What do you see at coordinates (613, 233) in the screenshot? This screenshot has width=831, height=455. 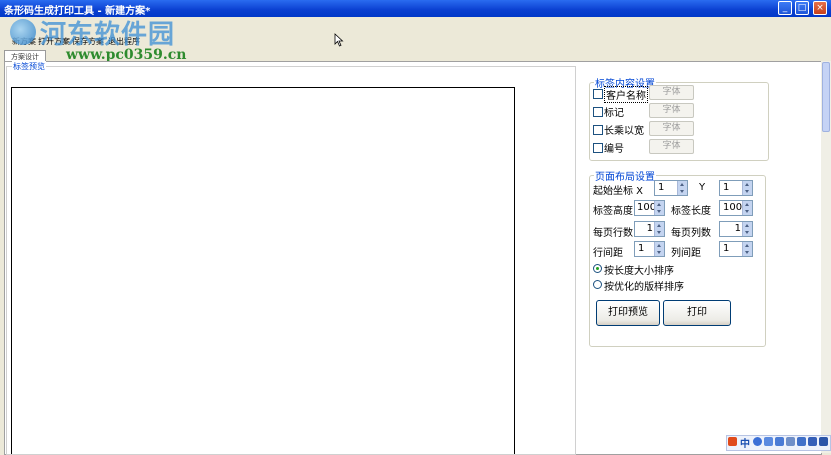 I see `rows-label: 每页行数` at bounding box center [613, 233].